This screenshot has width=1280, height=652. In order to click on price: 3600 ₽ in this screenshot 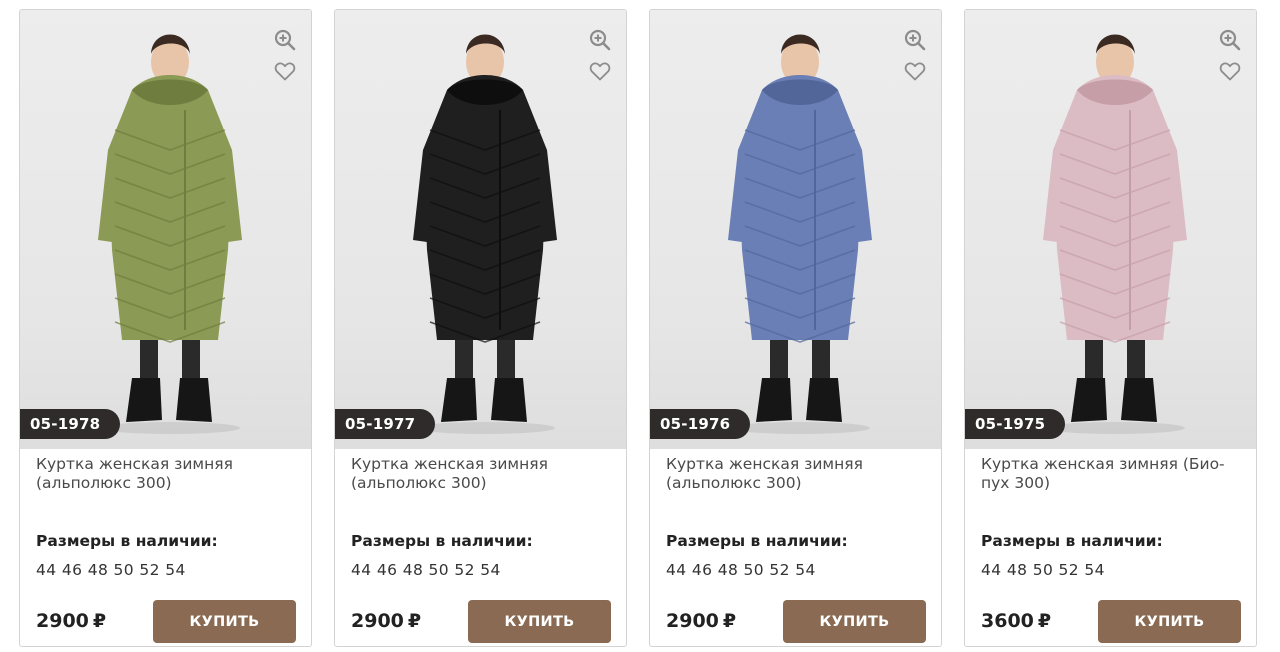, I will do `click(1016, 621)`.